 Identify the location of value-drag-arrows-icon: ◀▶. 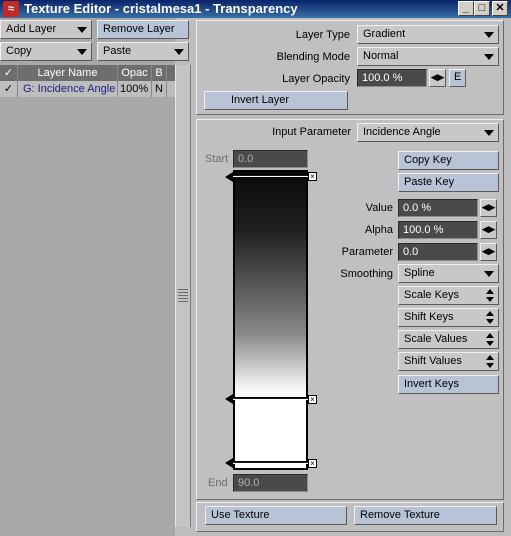
(488, 208).